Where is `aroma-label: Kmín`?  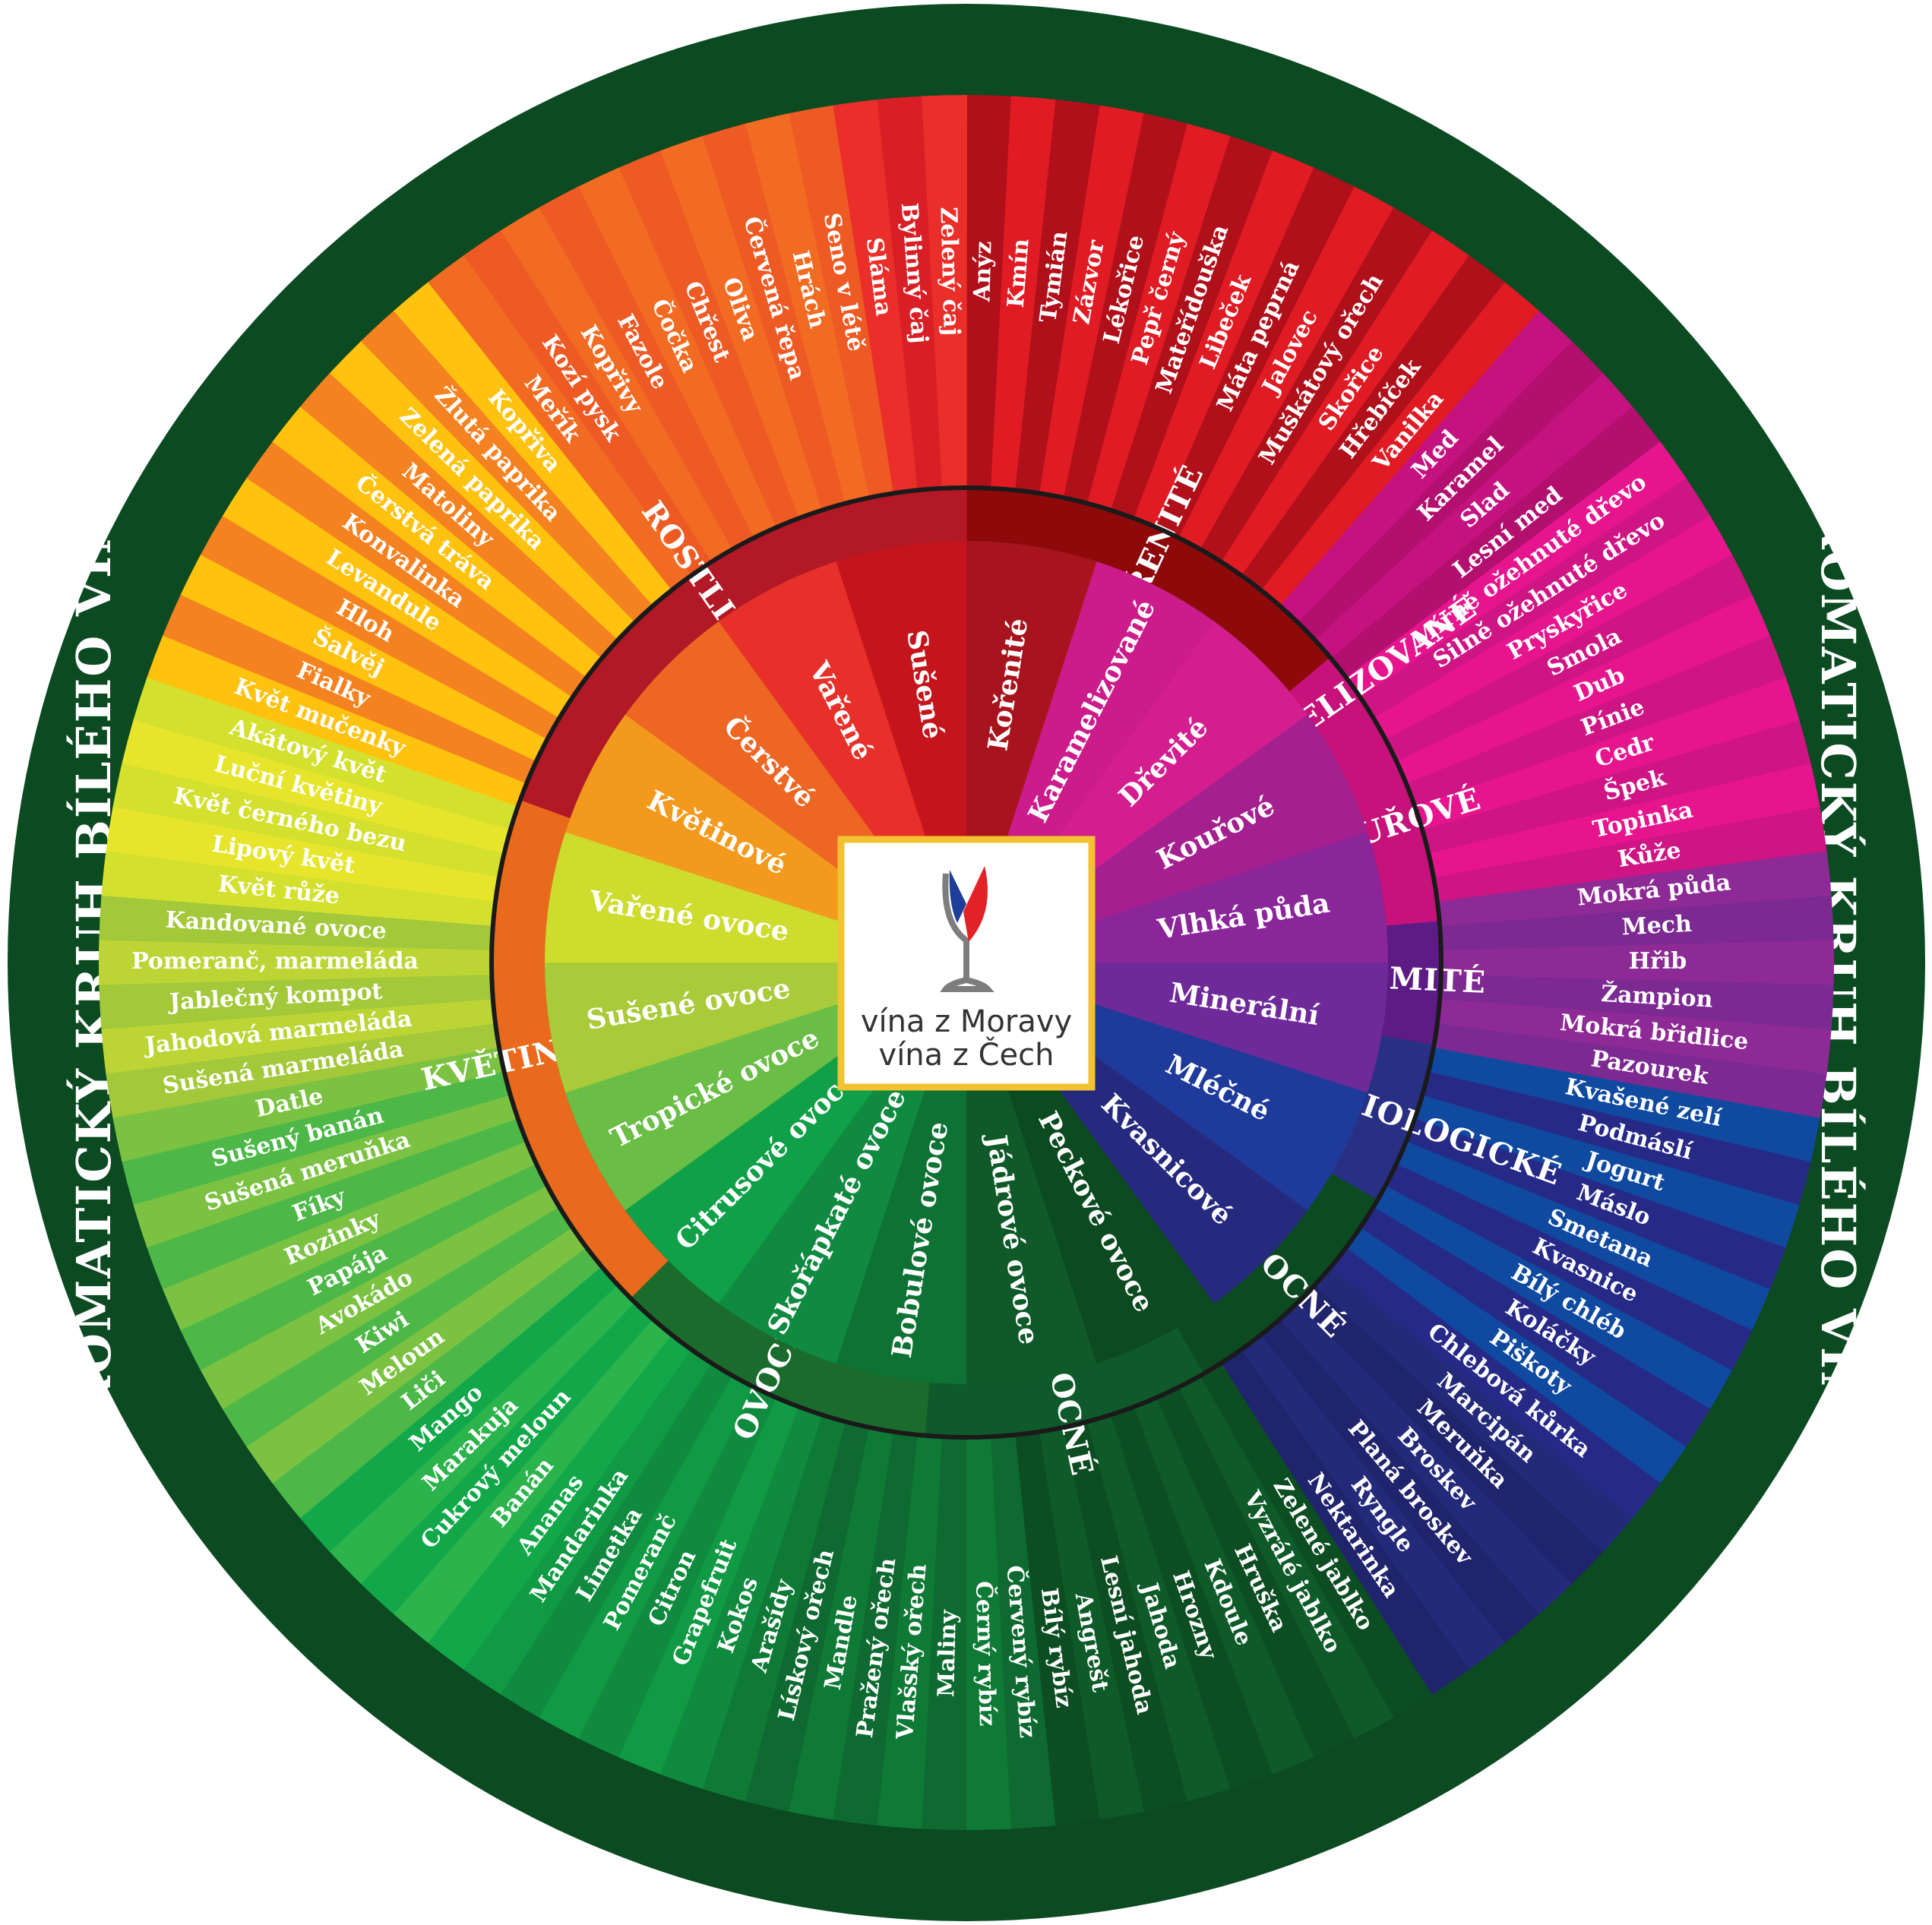
aroma-label: Kmín is located at coordinates (1019, 273).